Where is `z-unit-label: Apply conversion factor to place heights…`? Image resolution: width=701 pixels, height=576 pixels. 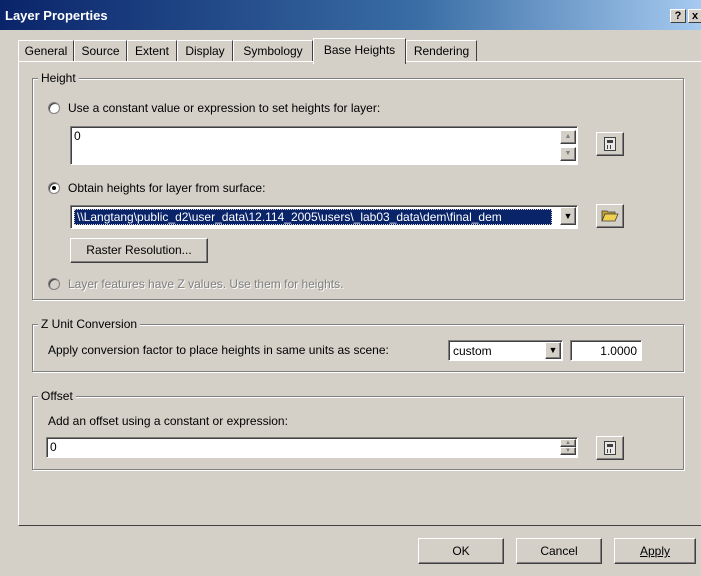 z-unit-label: Apply conversion factor to place heights… is located at coordinates (218, 350).